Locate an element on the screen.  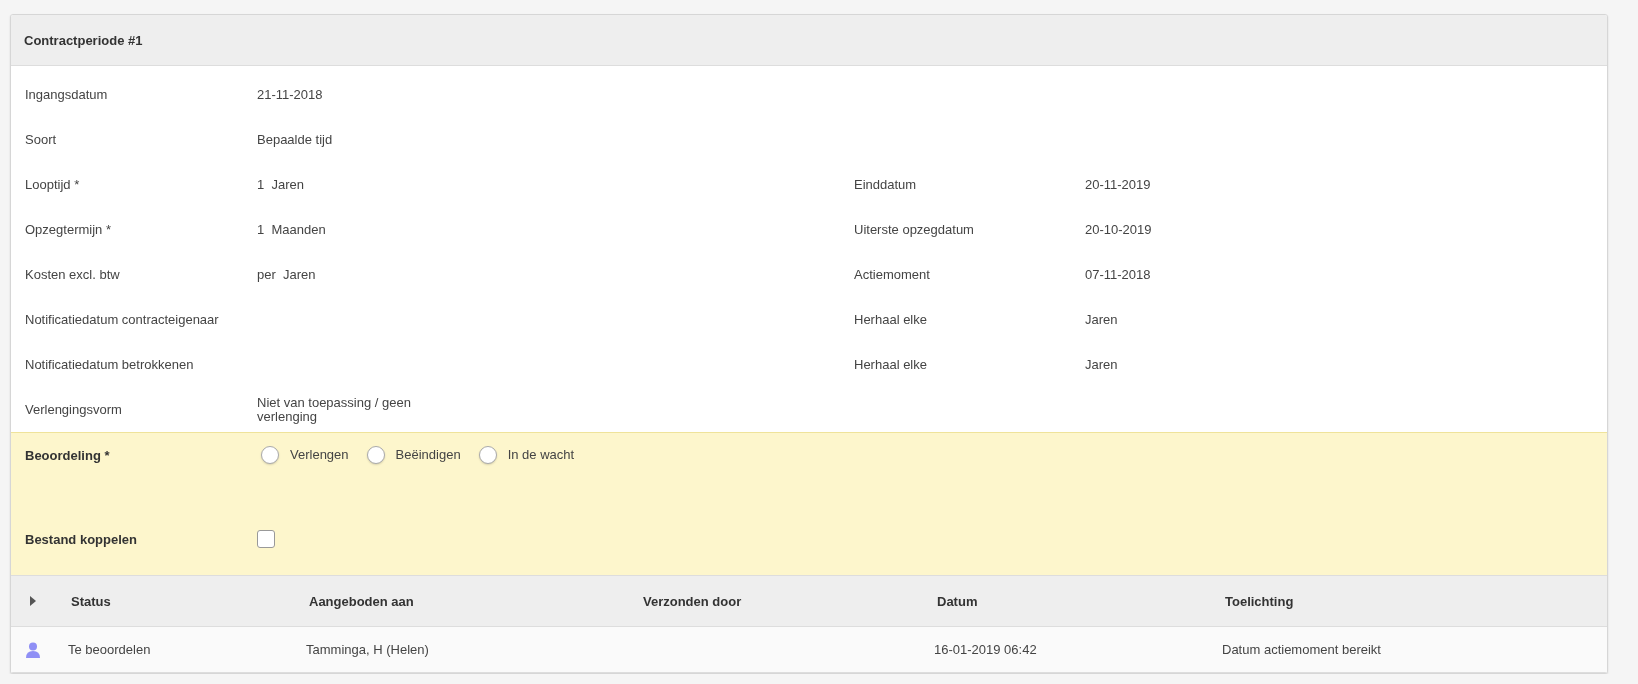
panel-title: Contractperiode #1 is located at coordinates (83, 40).